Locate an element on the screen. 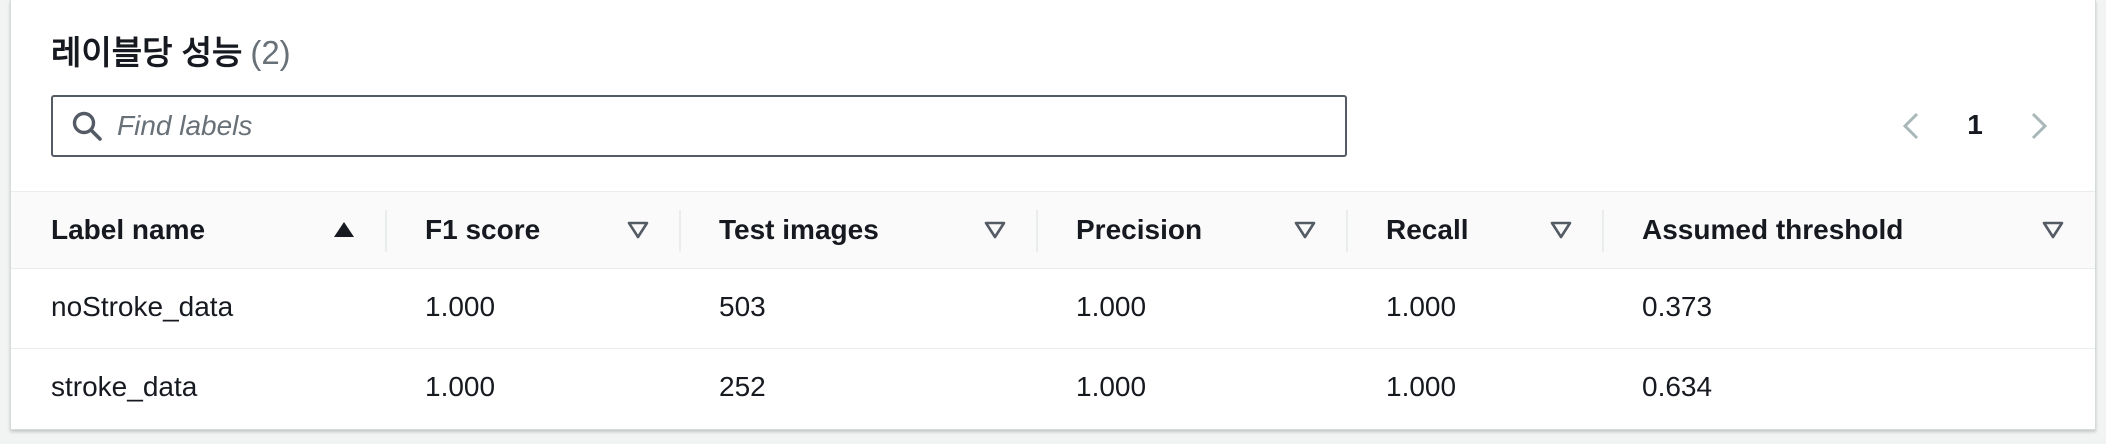 This screenshot has width=2106, height=444. column-header-precision: Precision is located at coordinates (1191, 230).